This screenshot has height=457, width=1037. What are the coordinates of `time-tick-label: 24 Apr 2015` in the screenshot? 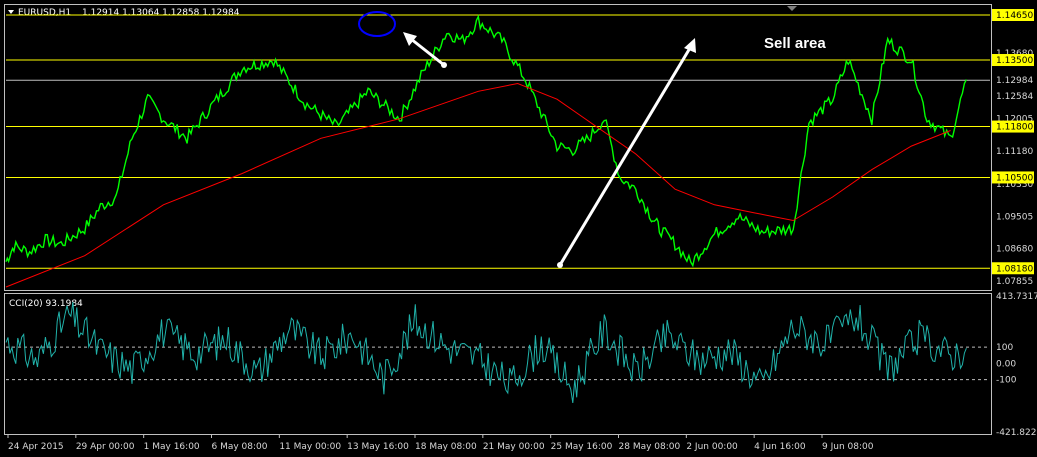 It's located at (36, 447).